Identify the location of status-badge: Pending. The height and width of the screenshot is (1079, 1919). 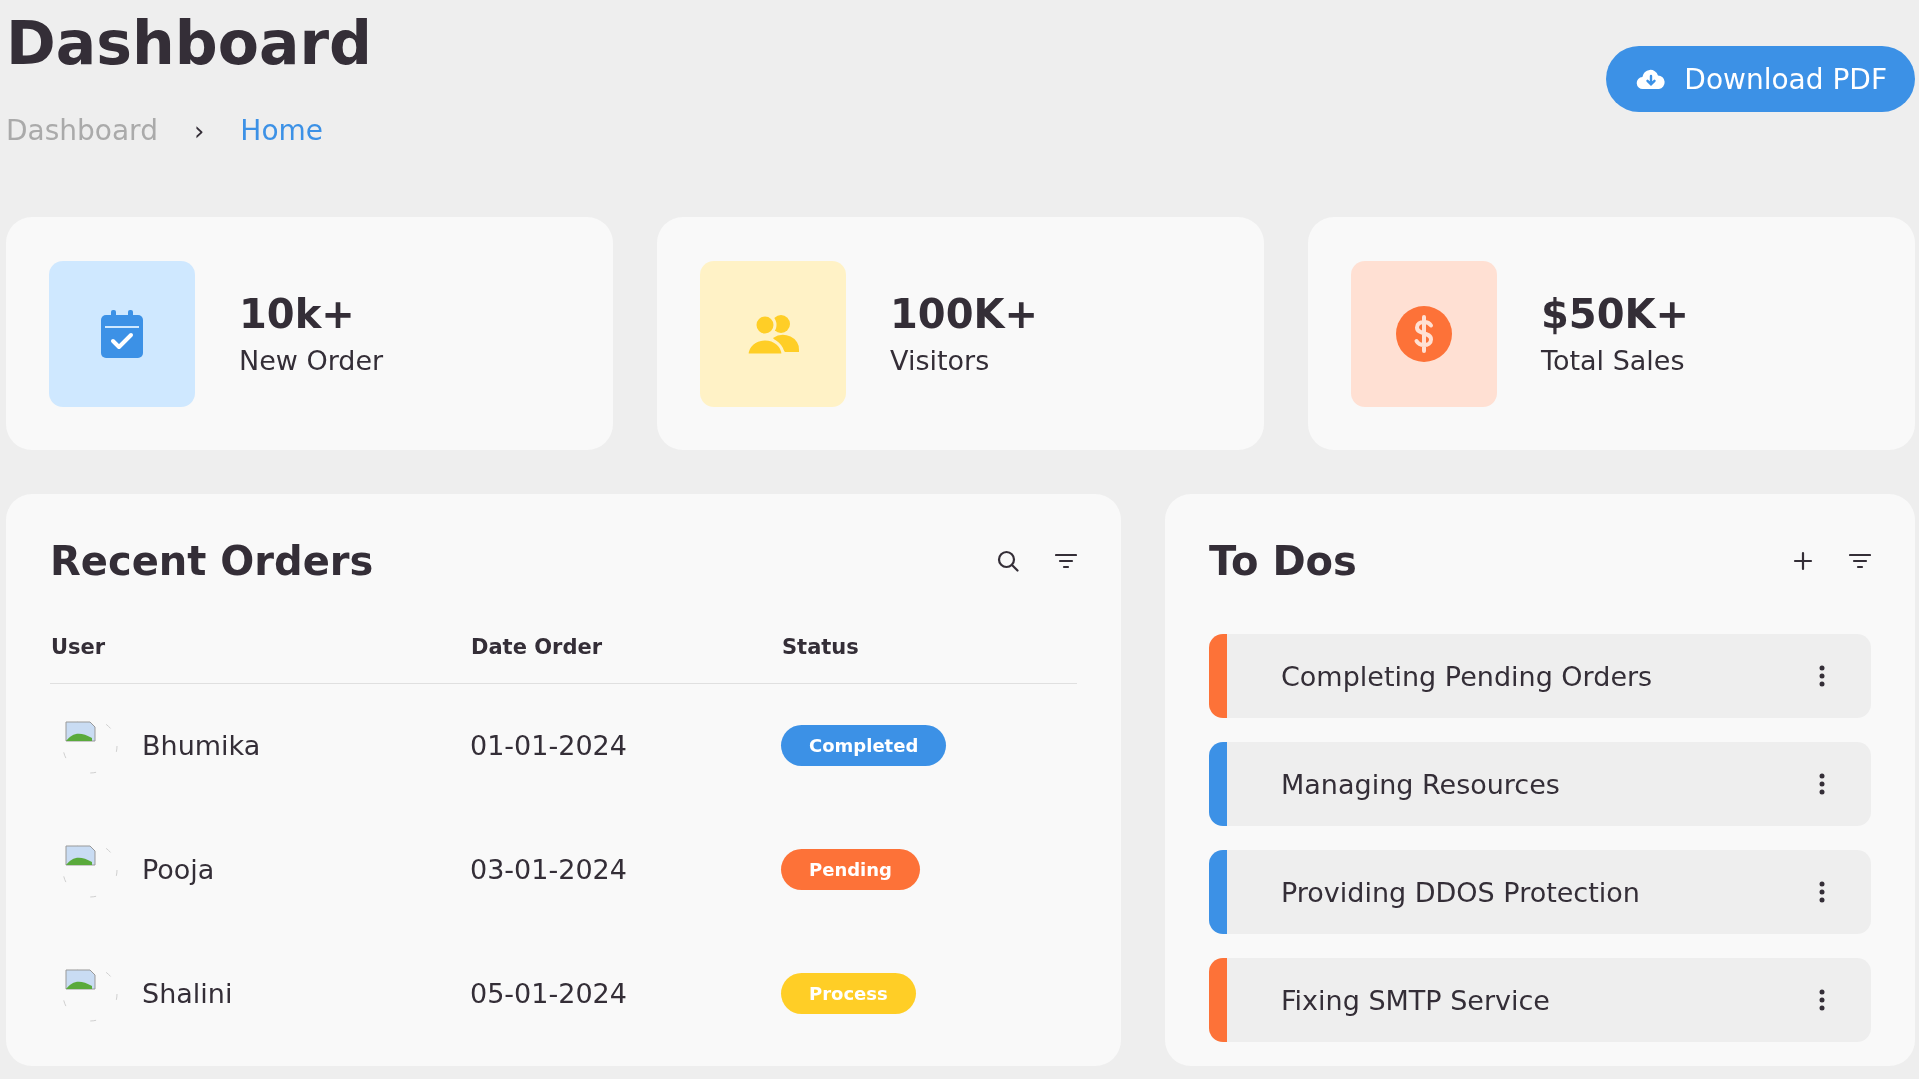
(850, 869).